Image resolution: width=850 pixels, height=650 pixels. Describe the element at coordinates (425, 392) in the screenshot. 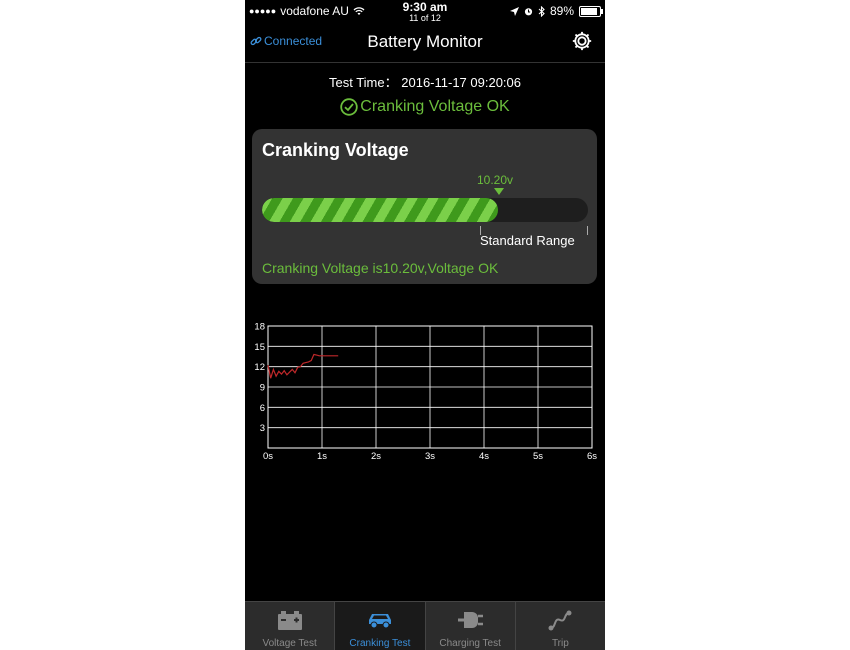

I see `voltage-chart: 0s 1s 2s 3s 4s 5s 6s 18 15 12 9 6 3` at that location.